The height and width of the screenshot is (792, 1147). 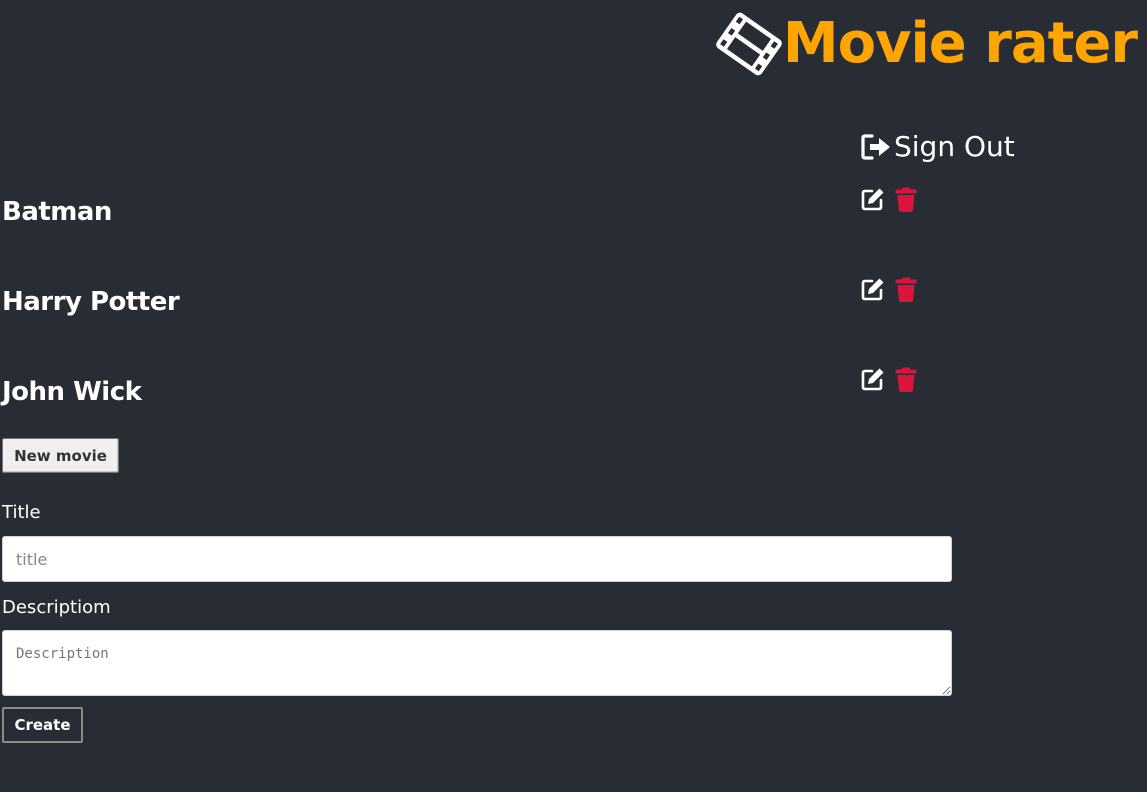 I want to click on page-title: Movie rater, so click(x=960, y=43).